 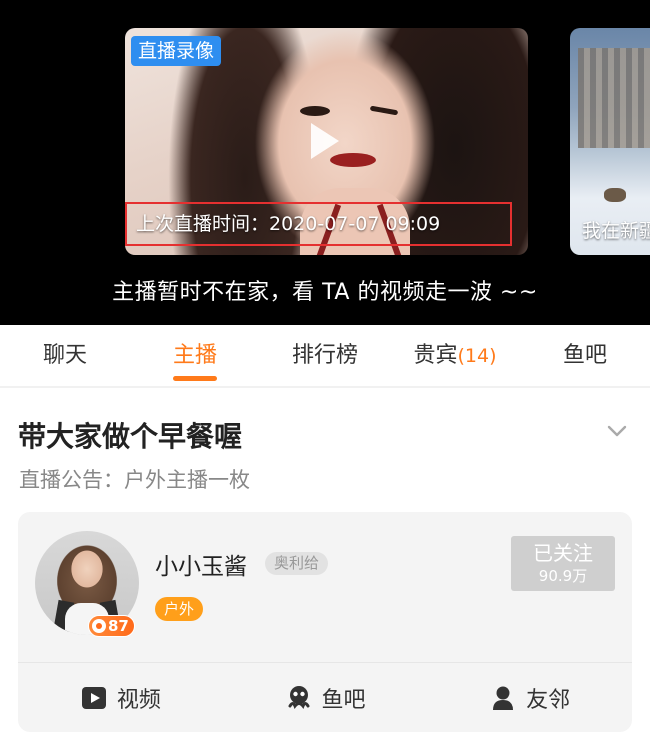 I want to click on tab-ranking: 排行榜, so click(x=325, y=355).